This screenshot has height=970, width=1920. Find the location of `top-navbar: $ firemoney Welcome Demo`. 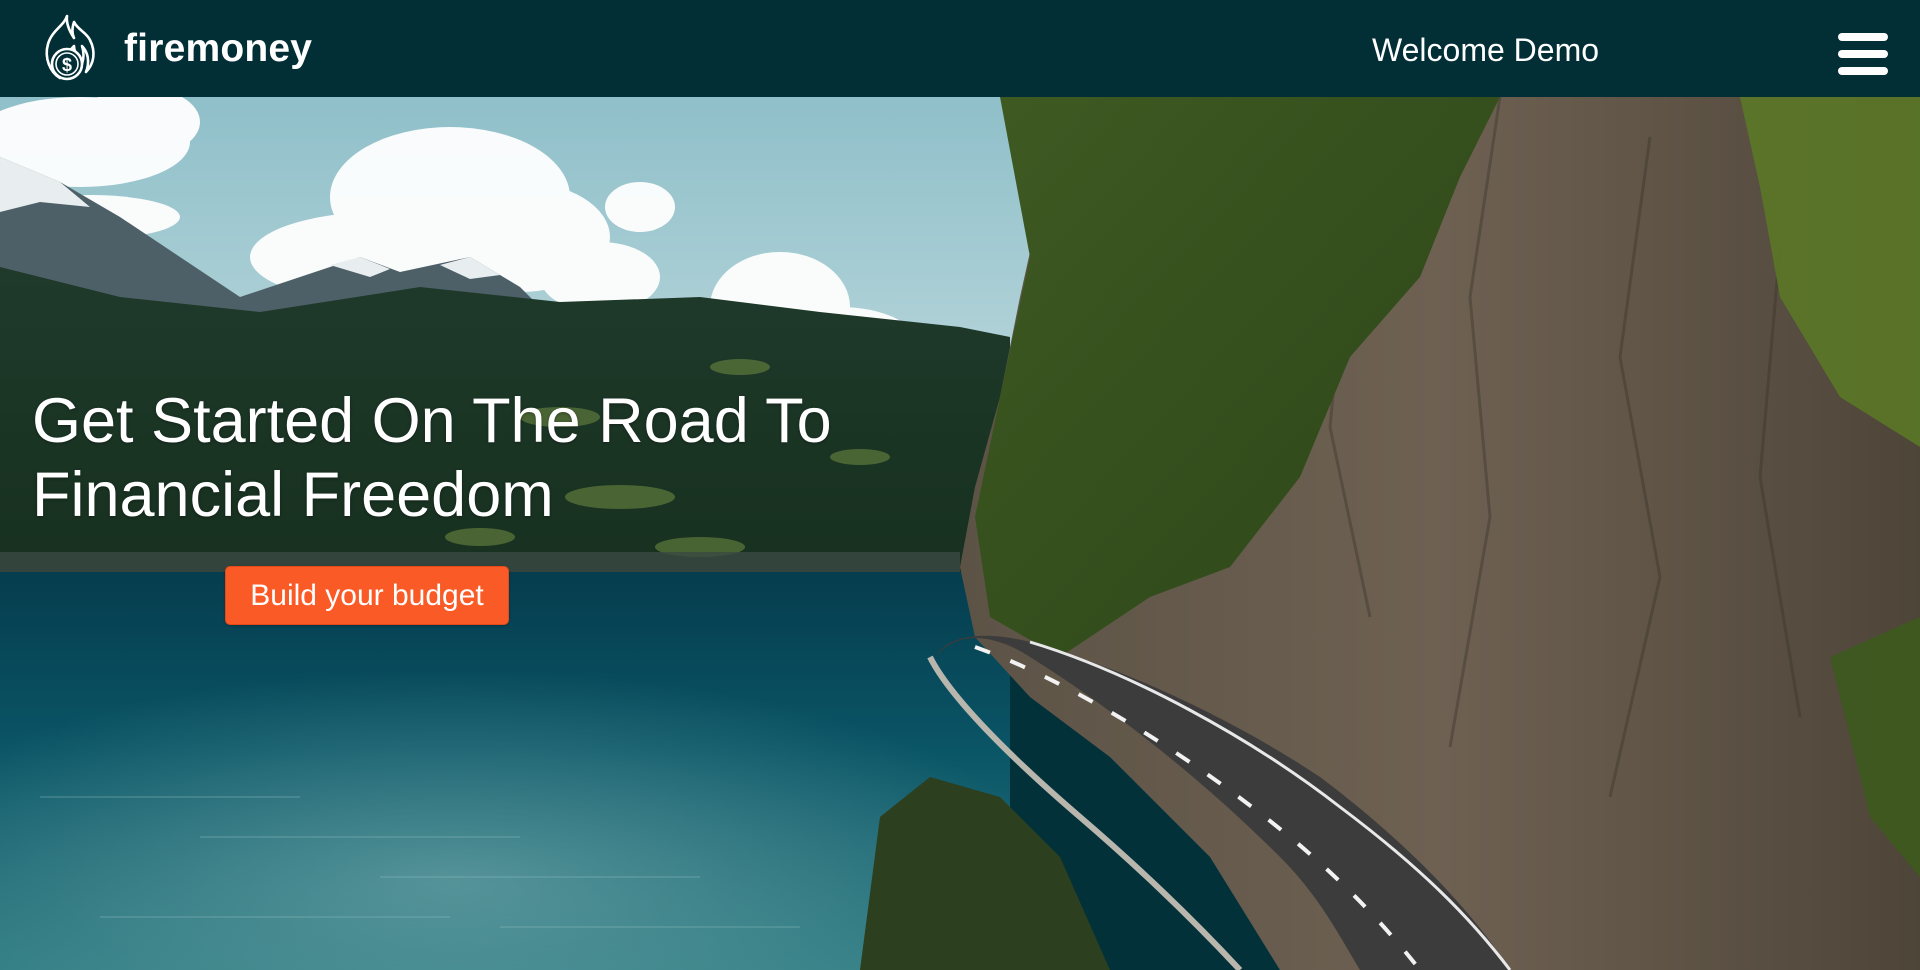

top-navbar: $ firemoney Welcome Demo is located at coordinates (960, 48).